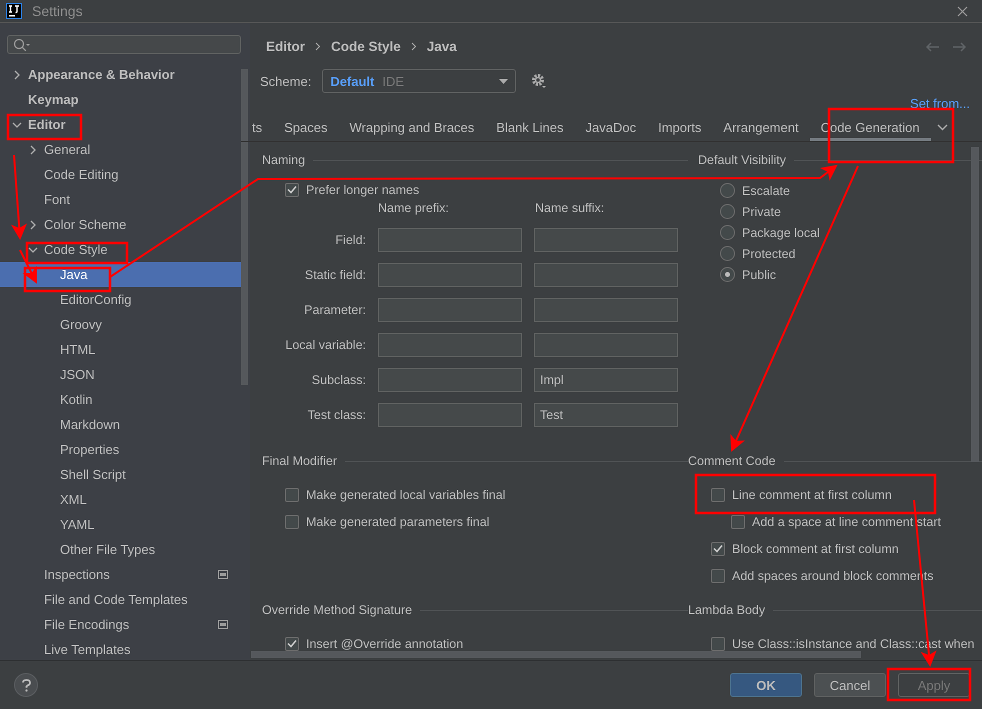  Describe the element at coordinates (606, 415) in the screenshot. I see `suffix-field: Test` at that location.